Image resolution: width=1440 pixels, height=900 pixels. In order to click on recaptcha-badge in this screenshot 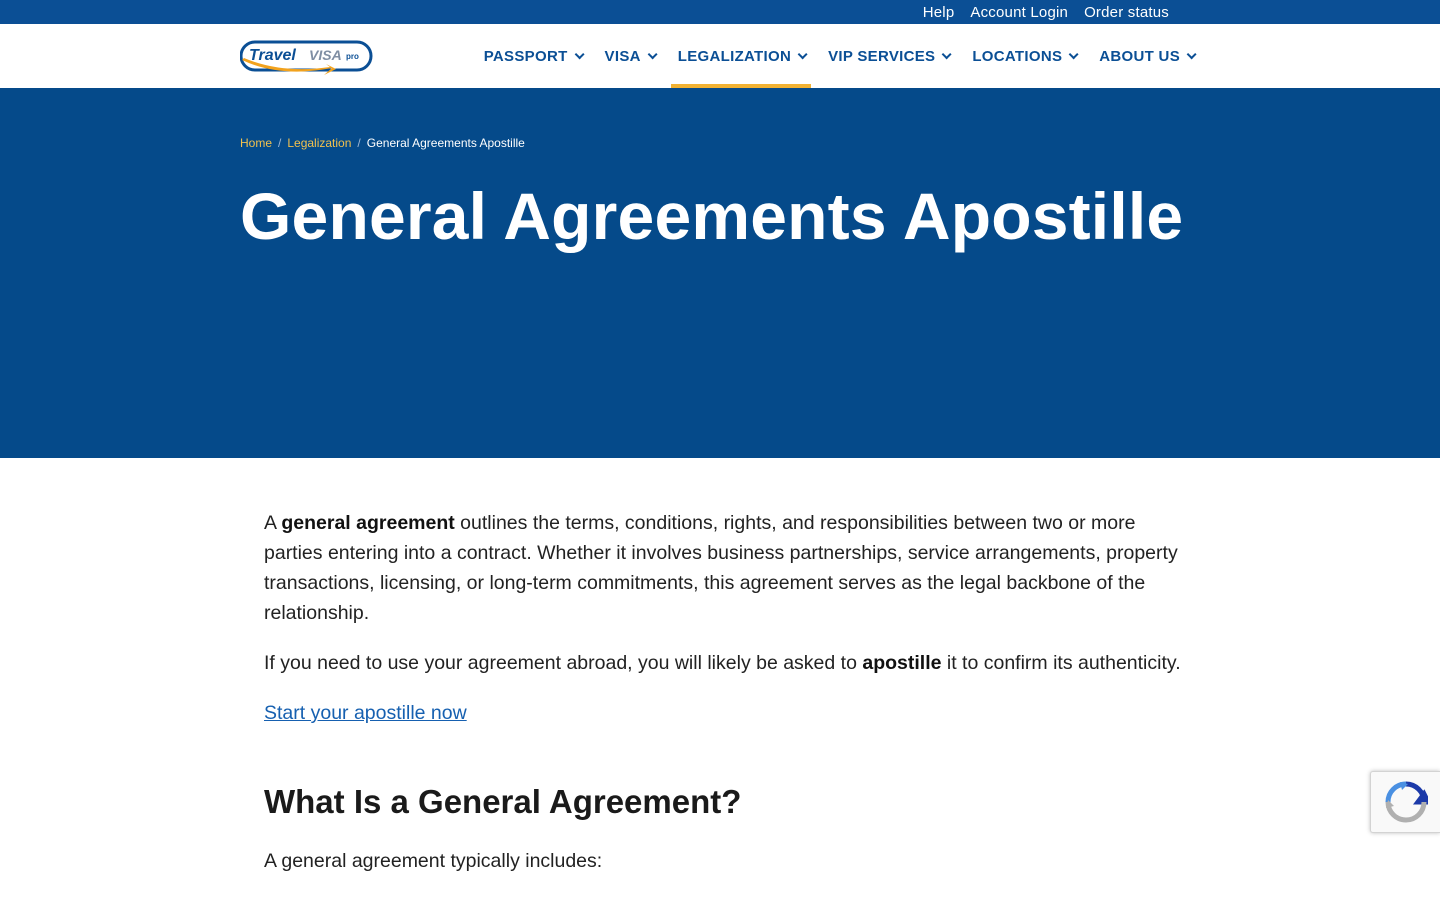, I will do `click(1405, 802)`.